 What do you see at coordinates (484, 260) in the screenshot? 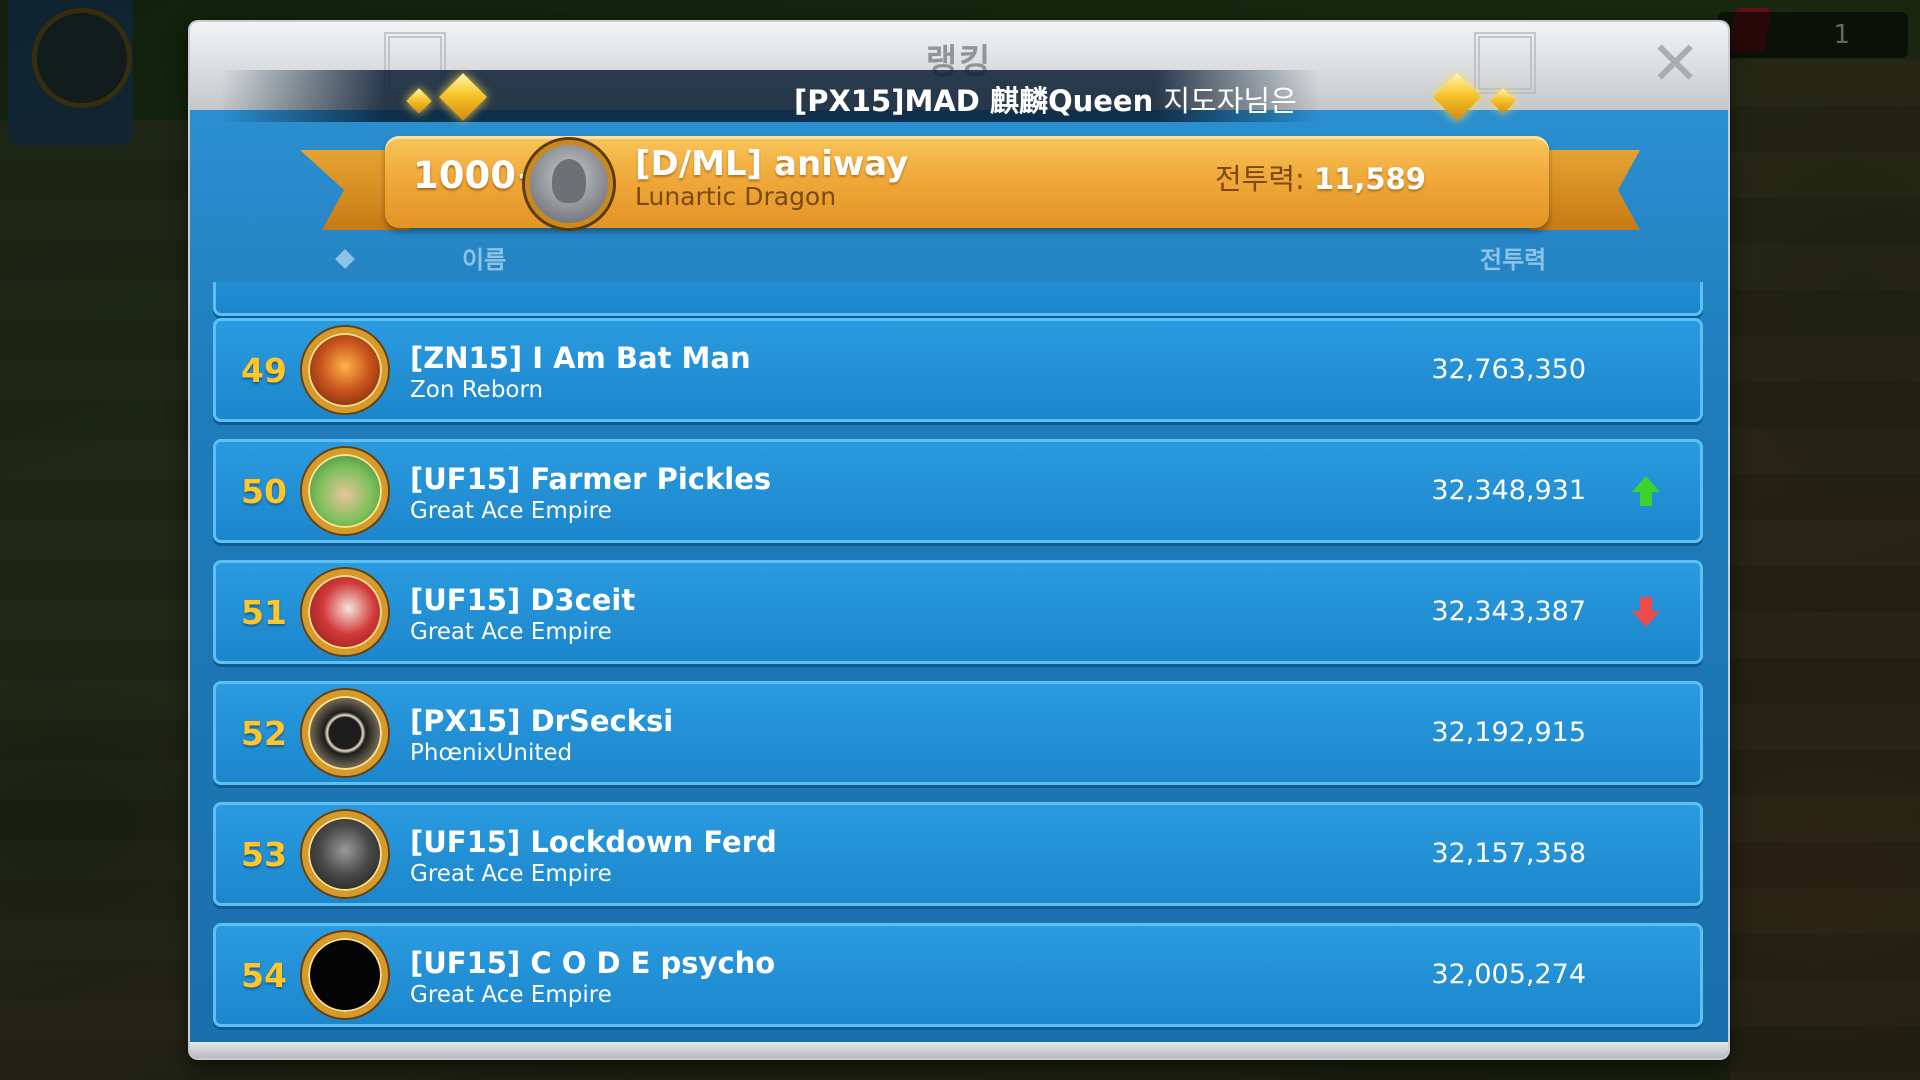
I see `column-header-name: 이름` at bounding box center [484, 260].